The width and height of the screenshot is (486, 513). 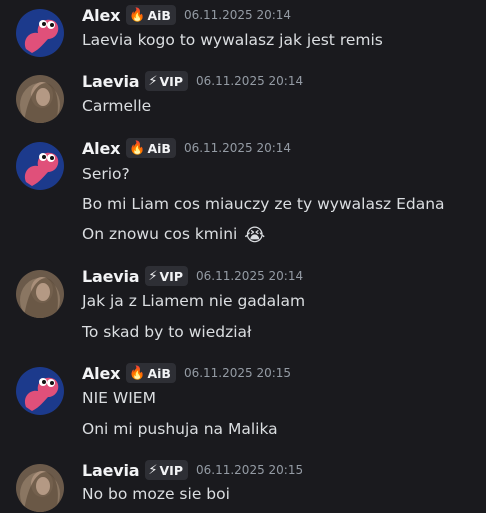 What do you see at coordinates (192, 470) in the screenshot?
I see `message-header: Laevia ⚡ VIP 06.11.2025 20:15` at bounding box center [192, 470].